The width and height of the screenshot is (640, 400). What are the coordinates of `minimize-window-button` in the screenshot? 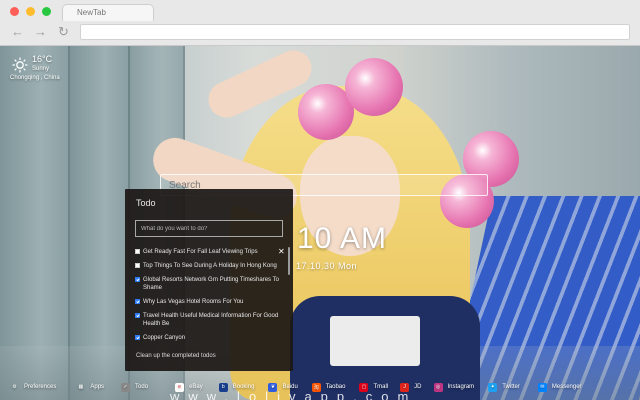 It's located at (30, 11).